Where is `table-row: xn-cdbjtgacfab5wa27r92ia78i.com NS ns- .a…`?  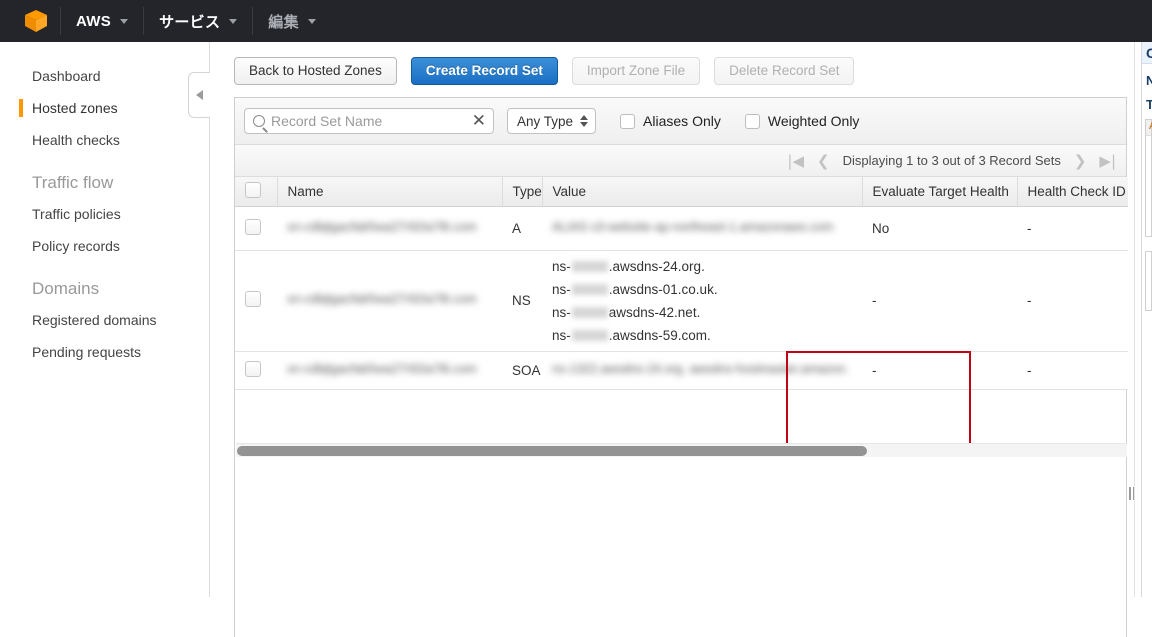 table-row: xn-cdbjtgacfab5wa27r92ia78i.com NS ns- .a… is located at coordinates (681, 301).